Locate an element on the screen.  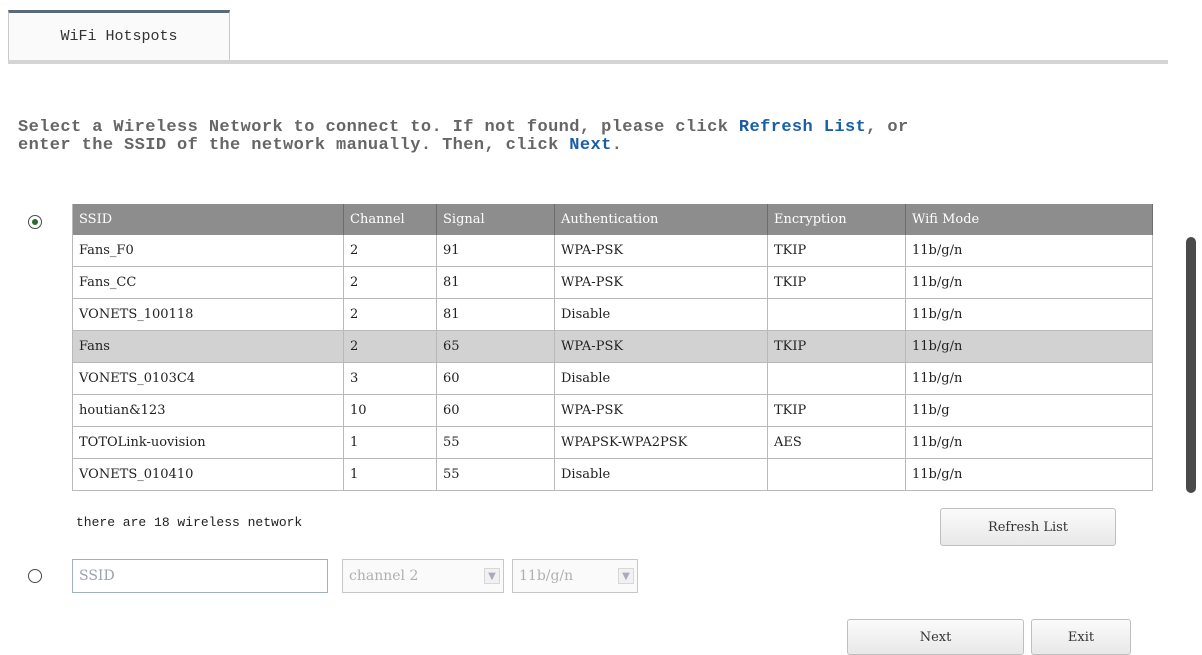
tab-wifi-hotspots: WiFi Hotspots is located at coordinates (119, 35).